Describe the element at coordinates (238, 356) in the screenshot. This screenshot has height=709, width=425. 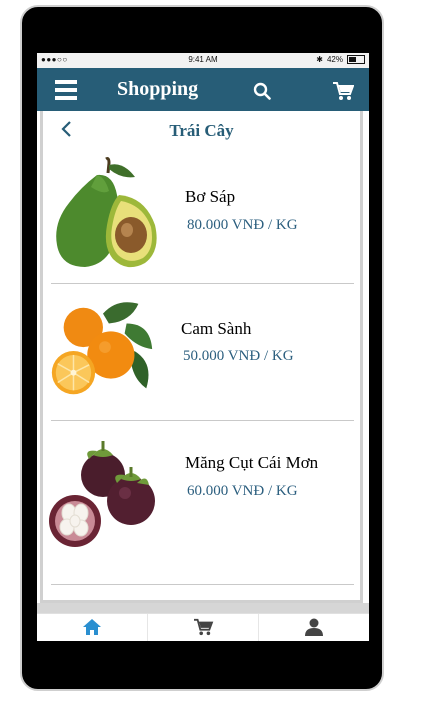
I see `product-price: 50.000 VNĐ / KG` at that location.